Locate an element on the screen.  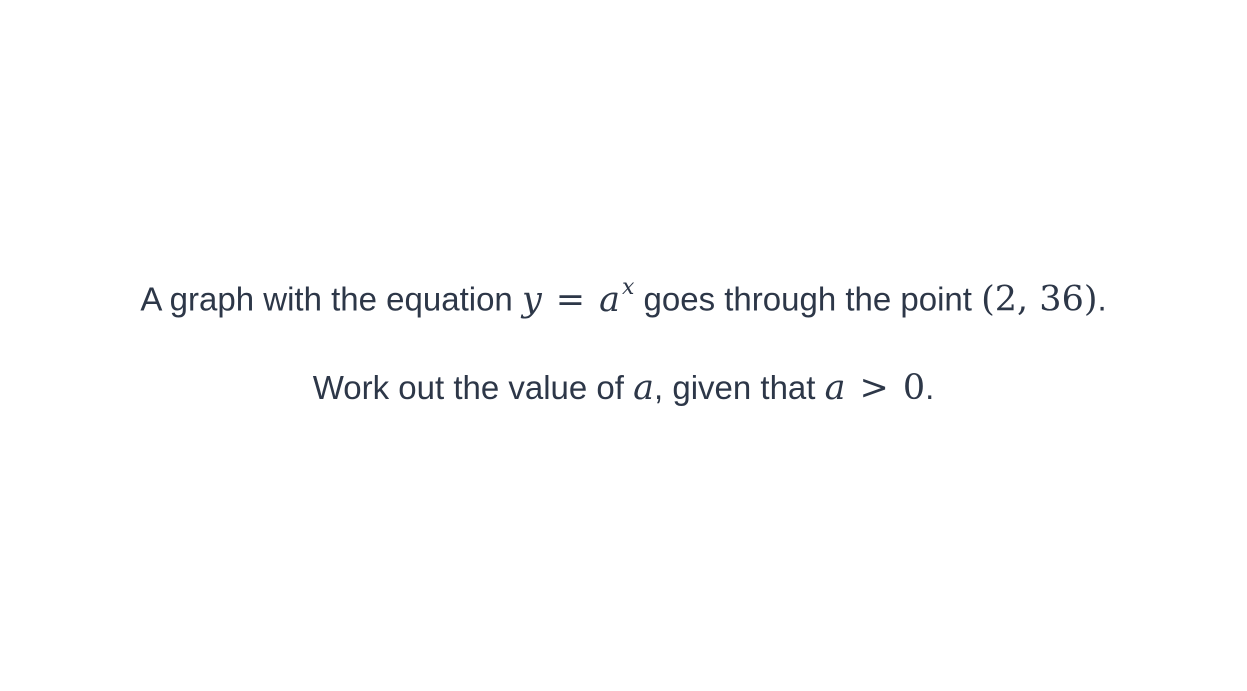
condition-value: 0 is located at coordinates (914, 388).